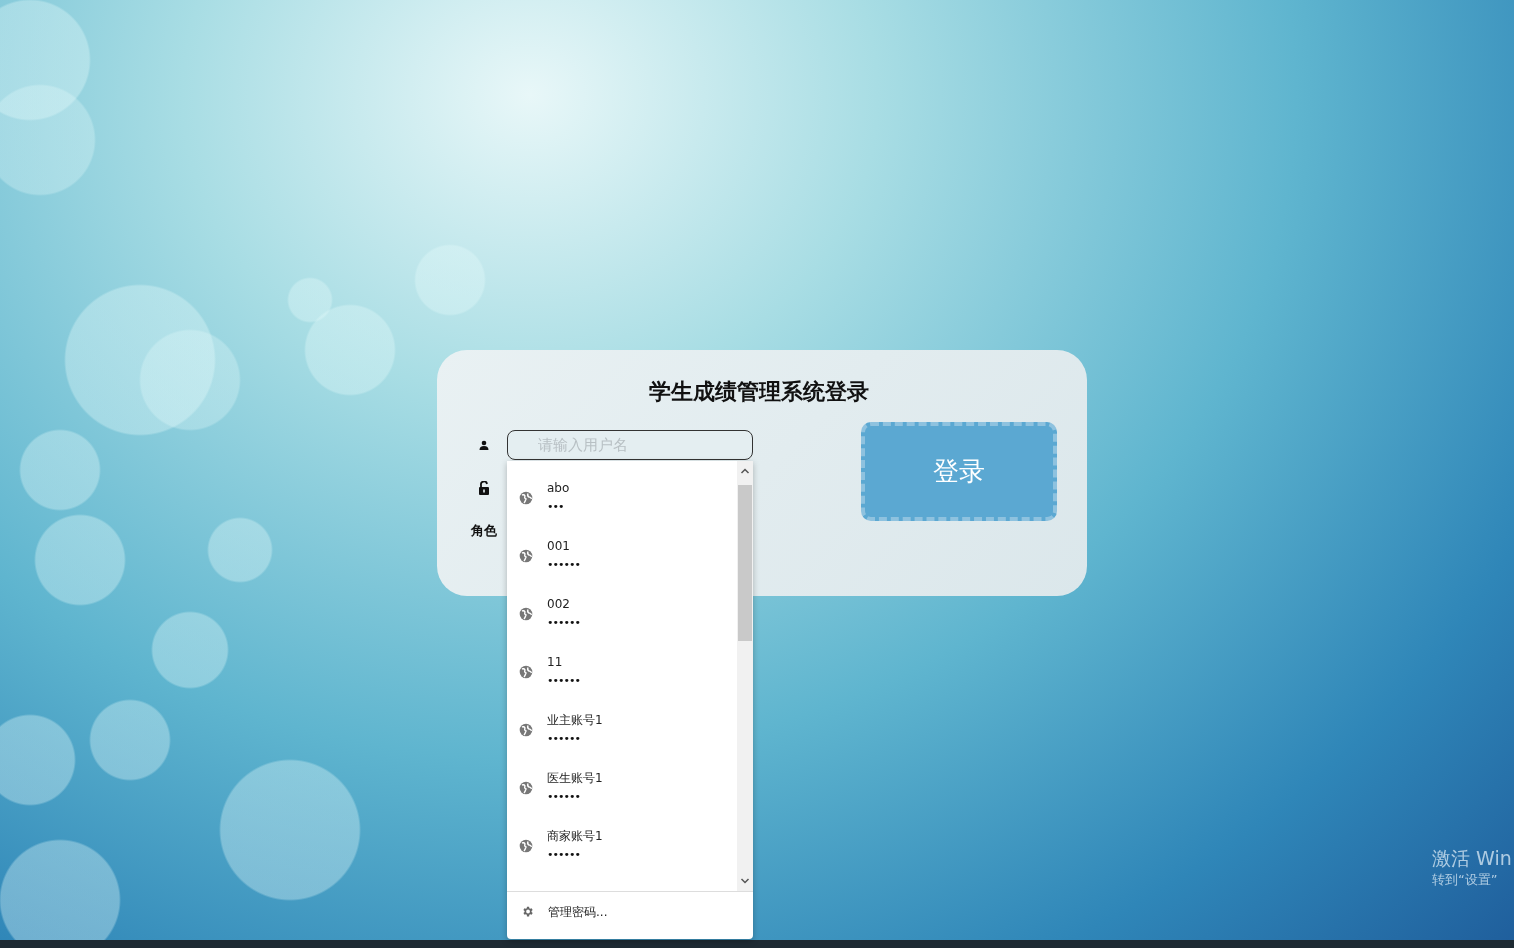  What do you see at coordinates (558, 488) in the screenshot?
I see `username-text: abo` at bounding box center [558, 488].